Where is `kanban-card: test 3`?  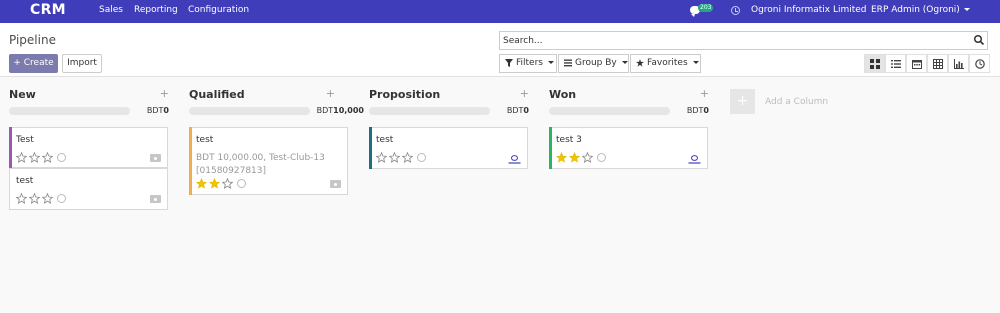 kanban-card: test 3 is located at coordinates (628, 148).